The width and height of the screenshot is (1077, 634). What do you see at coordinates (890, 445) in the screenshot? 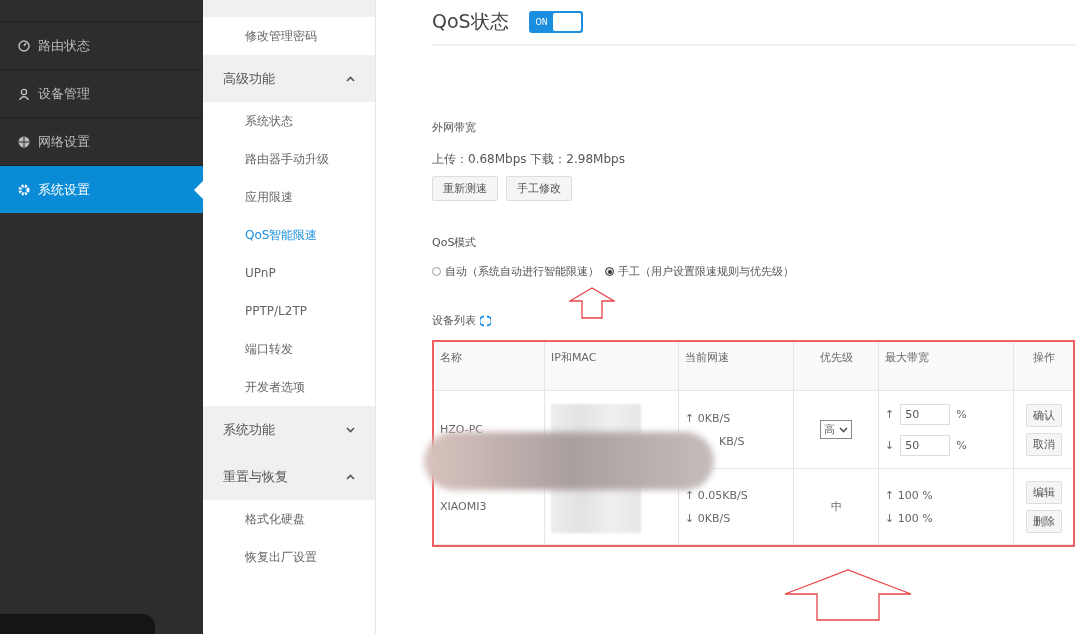
I see `down-arrow-icon: ↓` at bounding box center [890, 445].